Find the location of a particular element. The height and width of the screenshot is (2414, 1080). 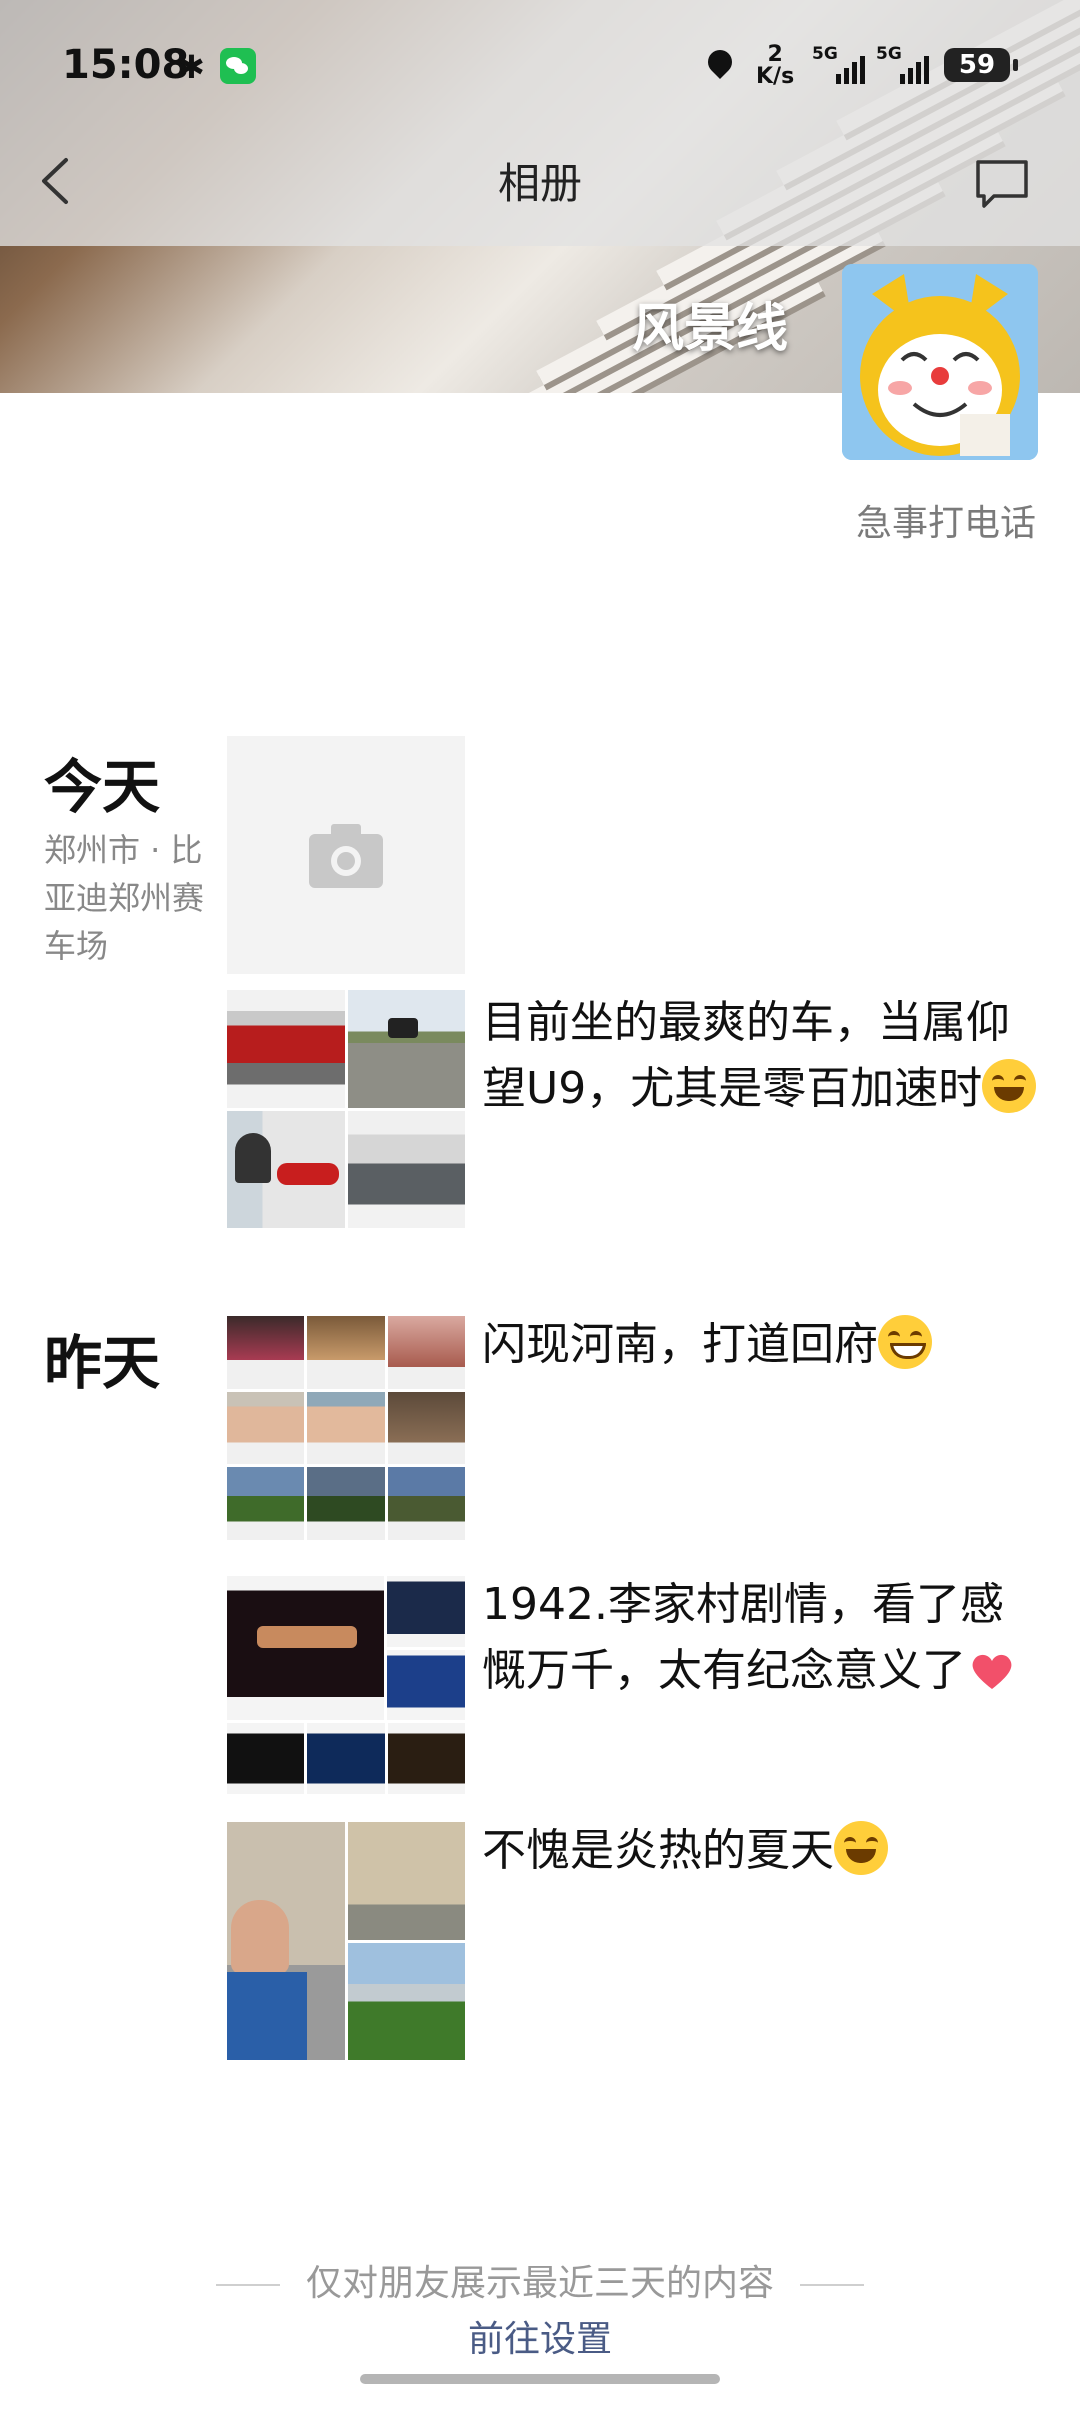

message-icon is located at coordinates (1002, 184).